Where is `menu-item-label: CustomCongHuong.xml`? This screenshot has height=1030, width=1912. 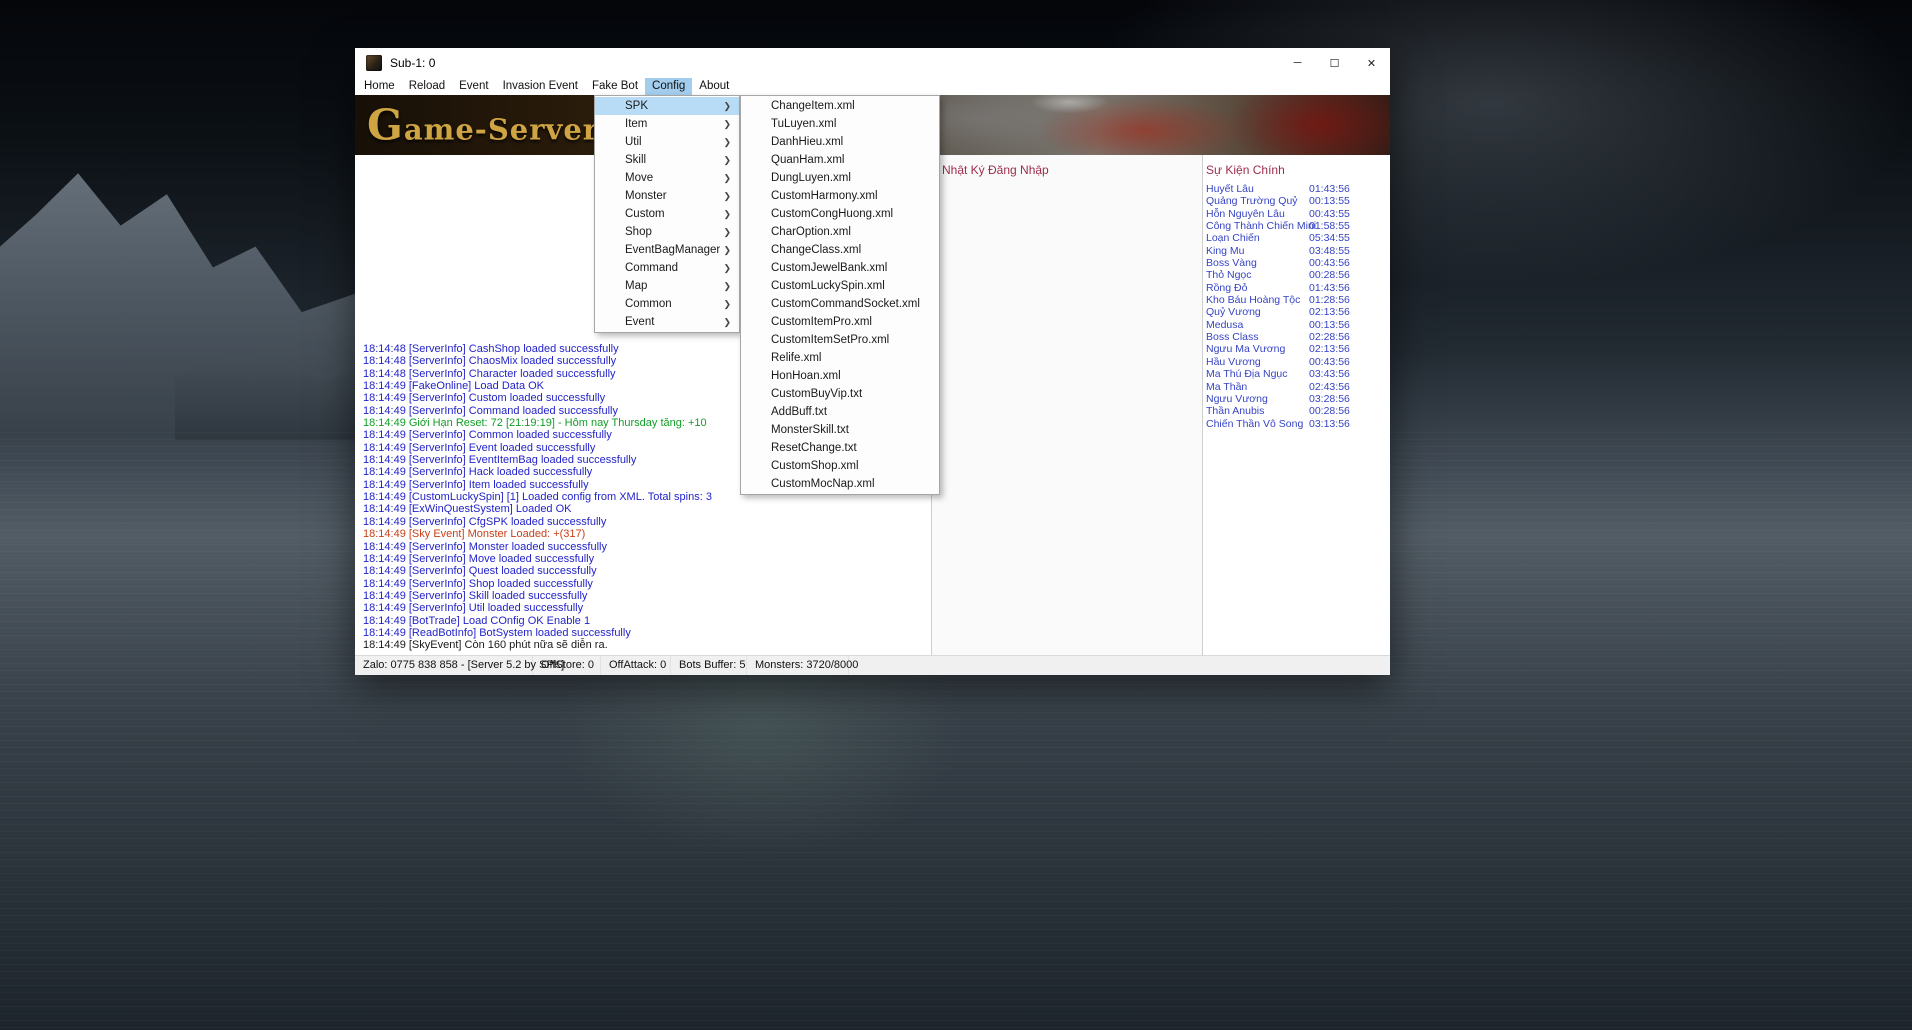 menu-item-label: CustomCongHuong.xml is located at coordinates (832, 214).